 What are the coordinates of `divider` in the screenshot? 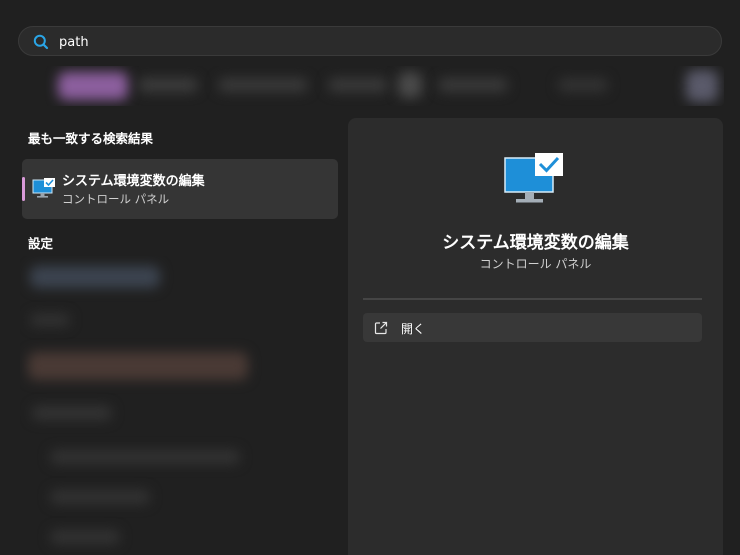 It's located at (532, 299).